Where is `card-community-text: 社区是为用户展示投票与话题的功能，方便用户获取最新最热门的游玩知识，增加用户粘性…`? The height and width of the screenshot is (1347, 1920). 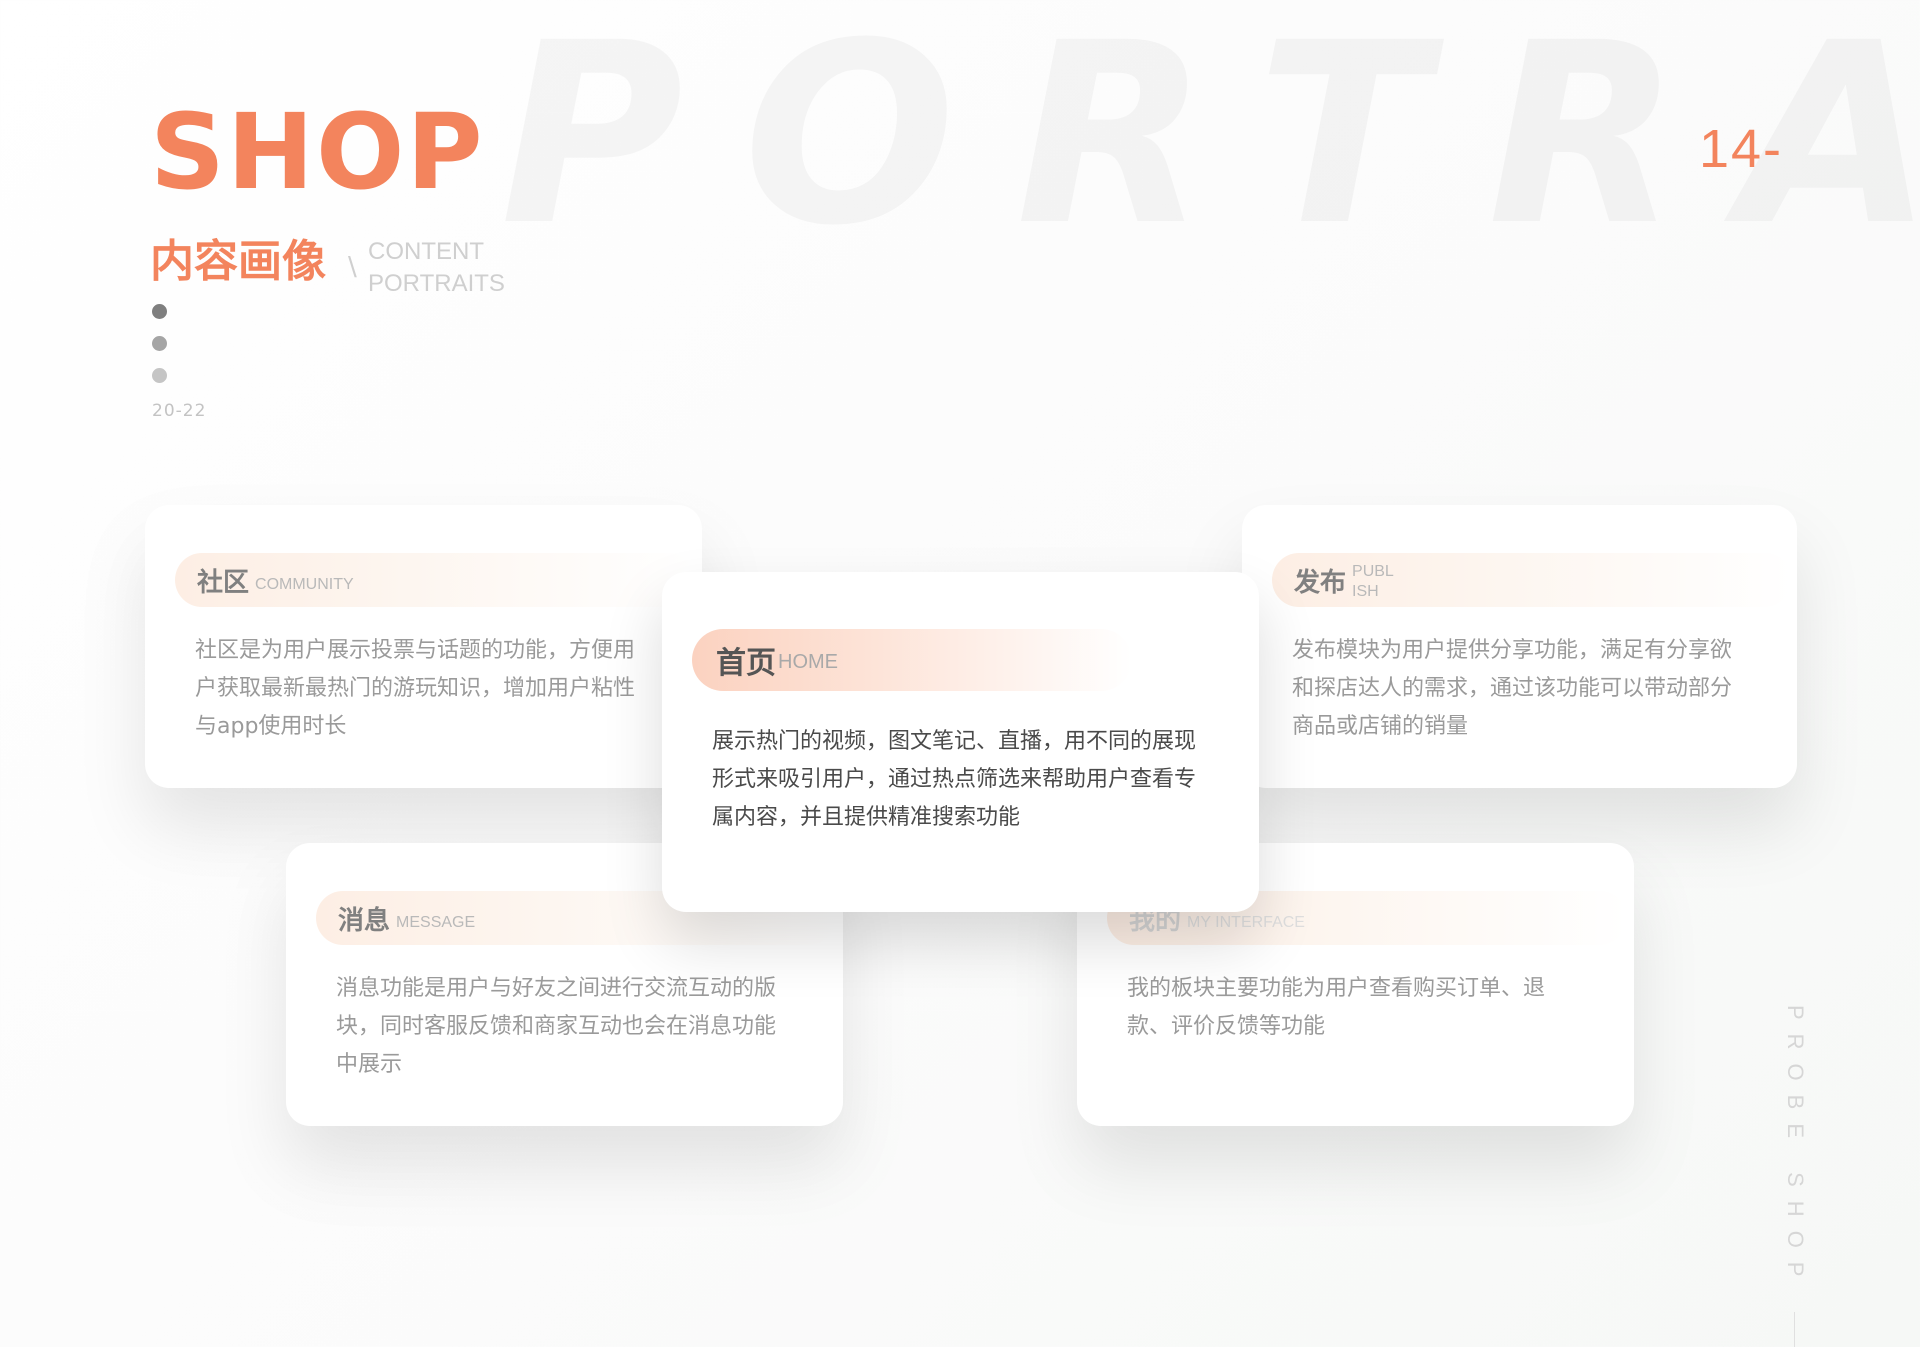 card-community-text: 社区是为用户展示投票与话题的功能，方便用户获取最新最热门的游玩知识，增加用户粘性… is located at coordinates (415, 688).